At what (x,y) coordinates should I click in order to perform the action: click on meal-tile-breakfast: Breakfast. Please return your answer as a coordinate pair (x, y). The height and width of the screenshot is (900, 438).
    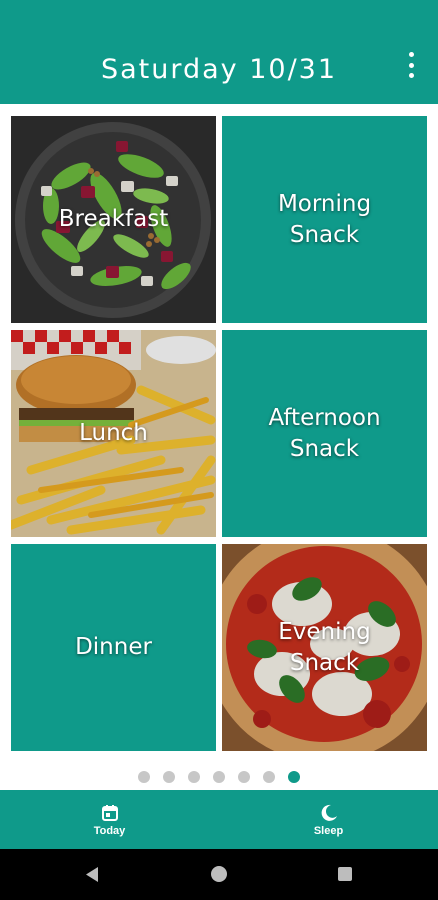
    Looking at the image, I should click on (113, 219).